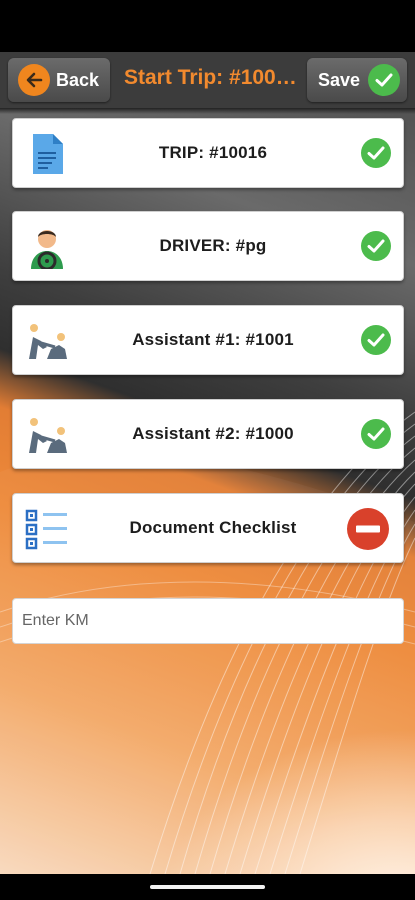 This screenshot has height=900, width=415. What do you see at coordinates (208, 621) in the screenshot?
I see `km-input` at bounding box center [208, 621].